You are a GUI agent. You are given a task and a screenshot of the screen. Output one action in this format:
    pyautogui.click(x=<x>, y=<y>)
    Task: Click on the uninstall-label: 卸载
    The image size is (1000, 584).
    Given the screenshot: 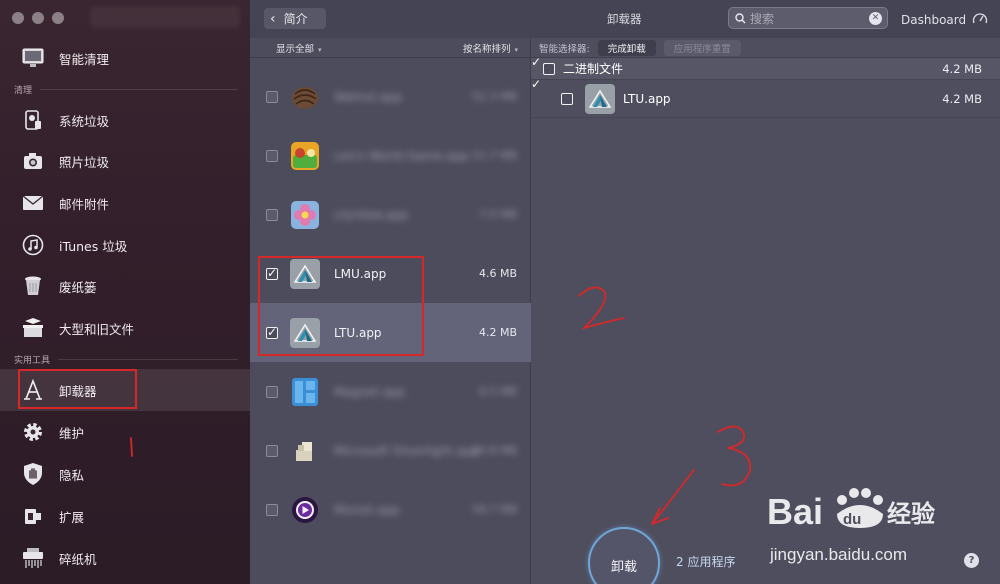 What is the action you would take?
    pyautogui.click(x=623, y=567)
    